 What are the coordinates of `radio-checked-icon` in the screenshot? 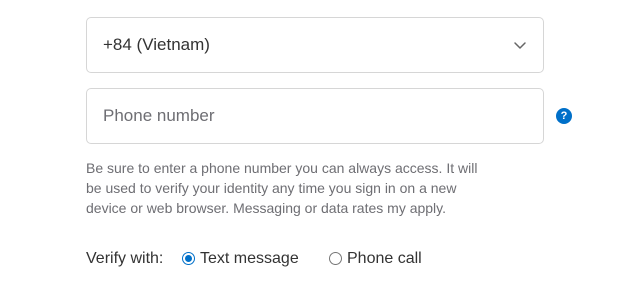 It's located at (188, 258).